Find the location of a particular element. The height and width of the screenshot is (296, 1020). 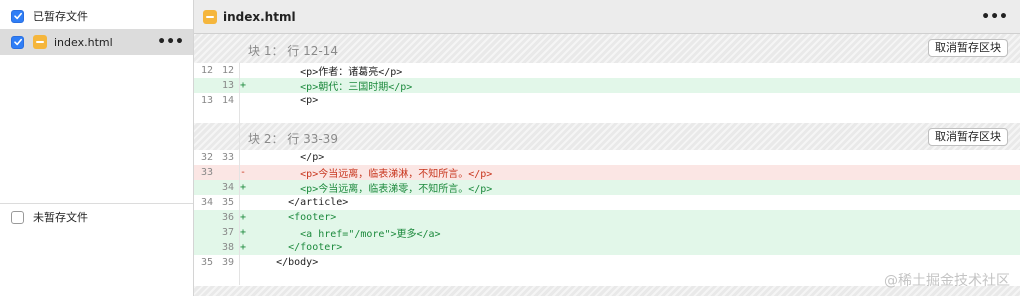

hunk-header: 块 2： 行 33-39 取消暂存区块 is located at coordinates (607, 136).